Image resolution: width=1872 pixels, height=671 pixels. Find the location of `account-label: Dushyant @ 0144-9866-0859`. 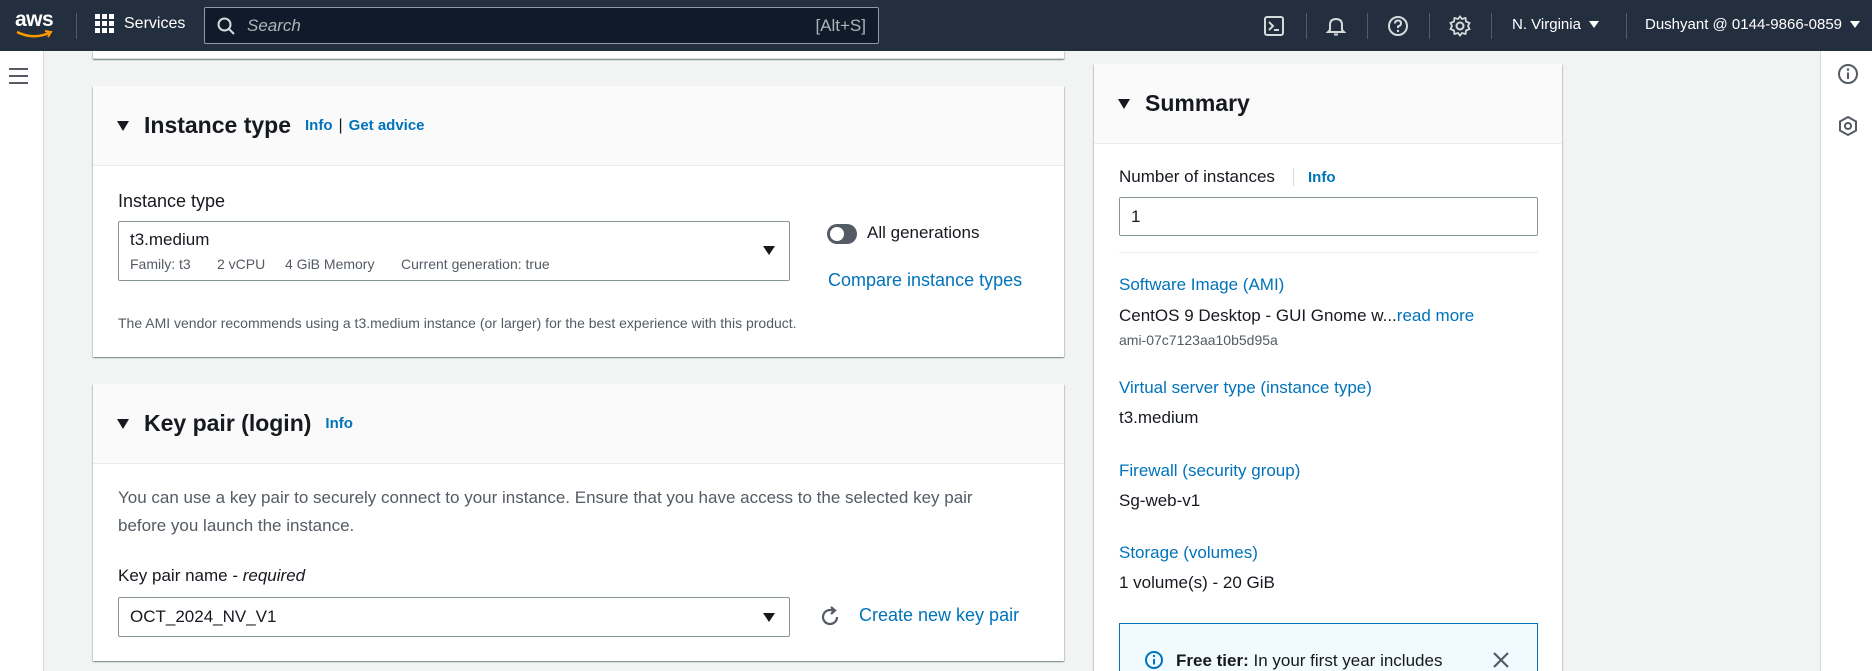

account-label: Dushyant @ 0144-9866-0859 is located at coordinates (1744, 24).